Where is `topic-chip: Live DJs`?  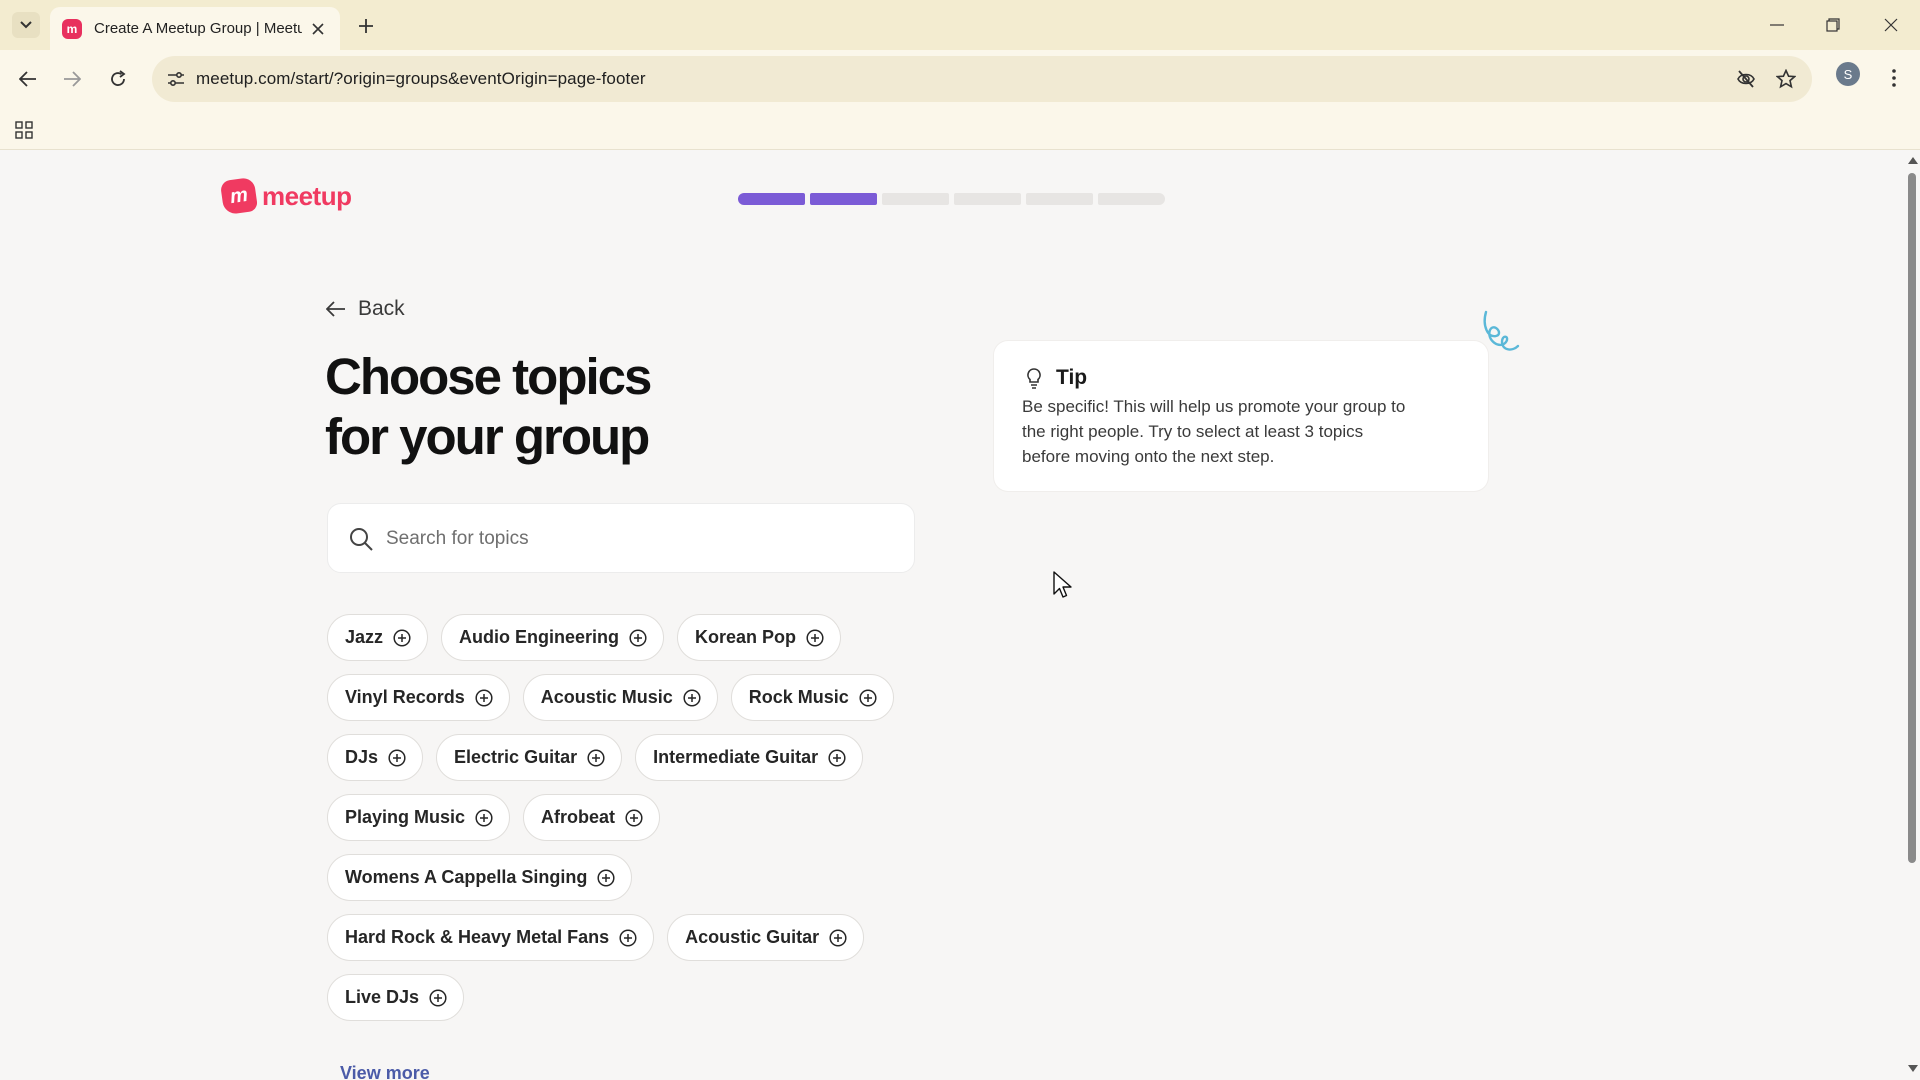
topic-chip: Live DJs is located at coordinates (396, 997).